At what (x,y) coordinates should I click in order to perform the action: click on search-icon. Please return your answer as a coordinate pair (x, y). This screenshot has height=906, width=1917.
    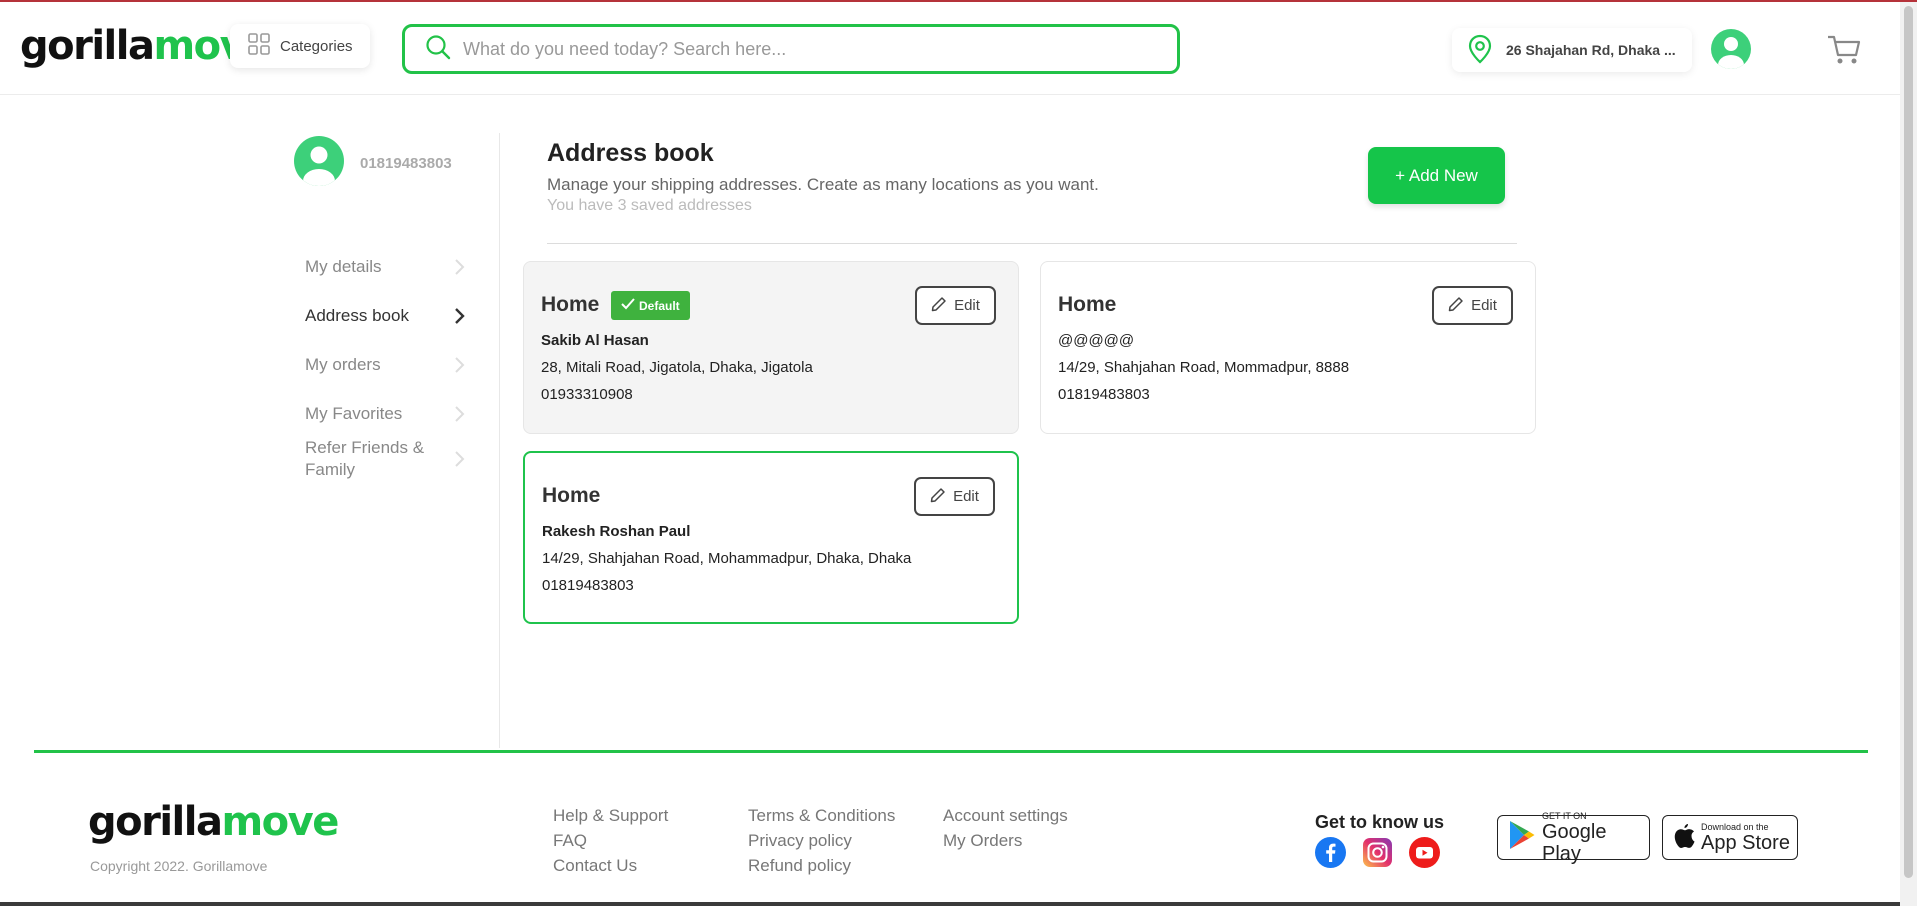
    Looking at the image, I should click on (438, 49).